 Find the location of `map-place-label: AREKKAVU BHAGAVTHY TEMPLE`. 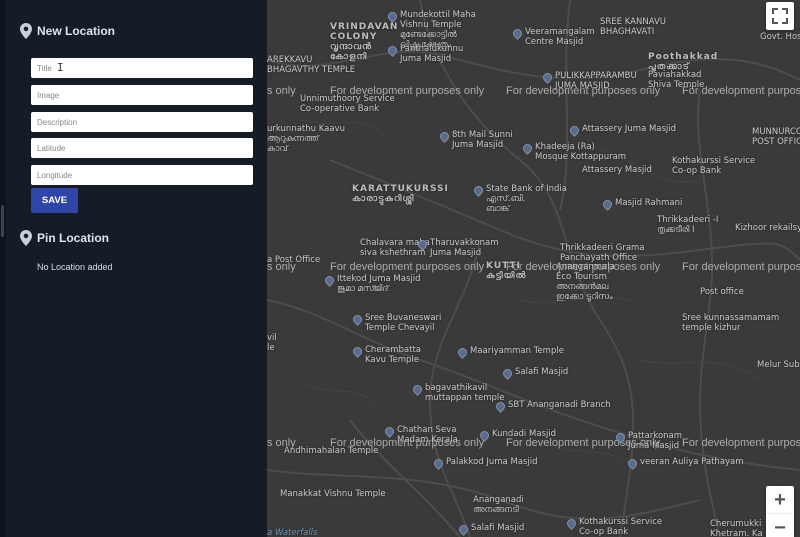

map-place-label: AREKKAVU BHAGAVTHY TEMPLE is located at coordinates (311, 65).